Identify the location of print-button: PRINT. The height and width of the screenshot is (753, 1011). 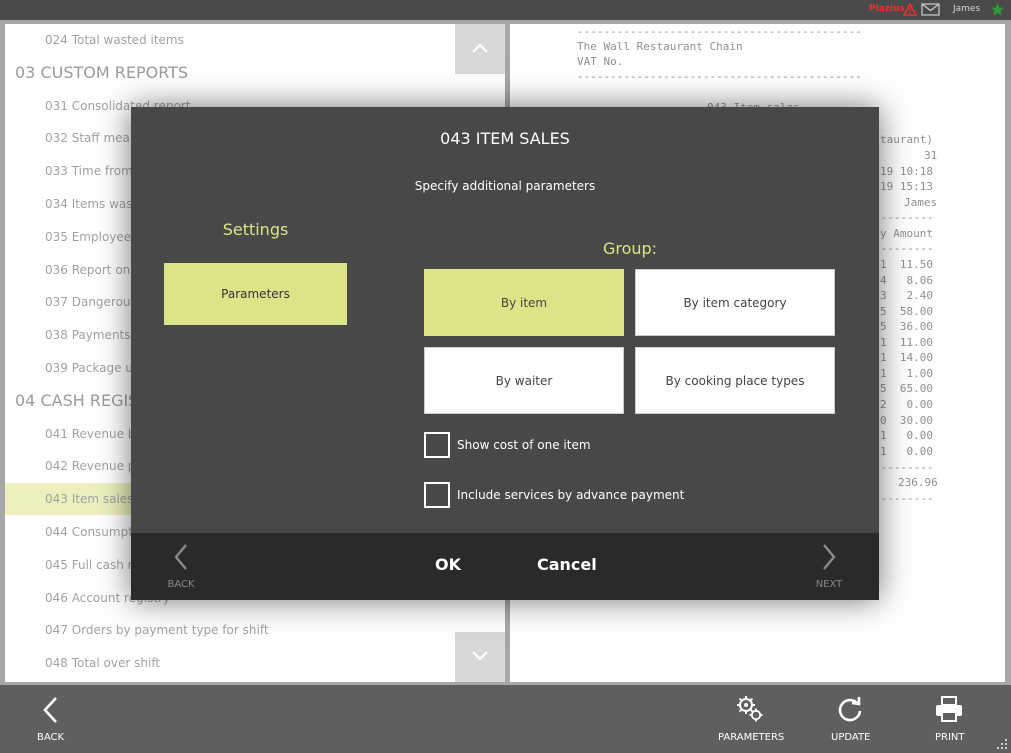
(950, 719).